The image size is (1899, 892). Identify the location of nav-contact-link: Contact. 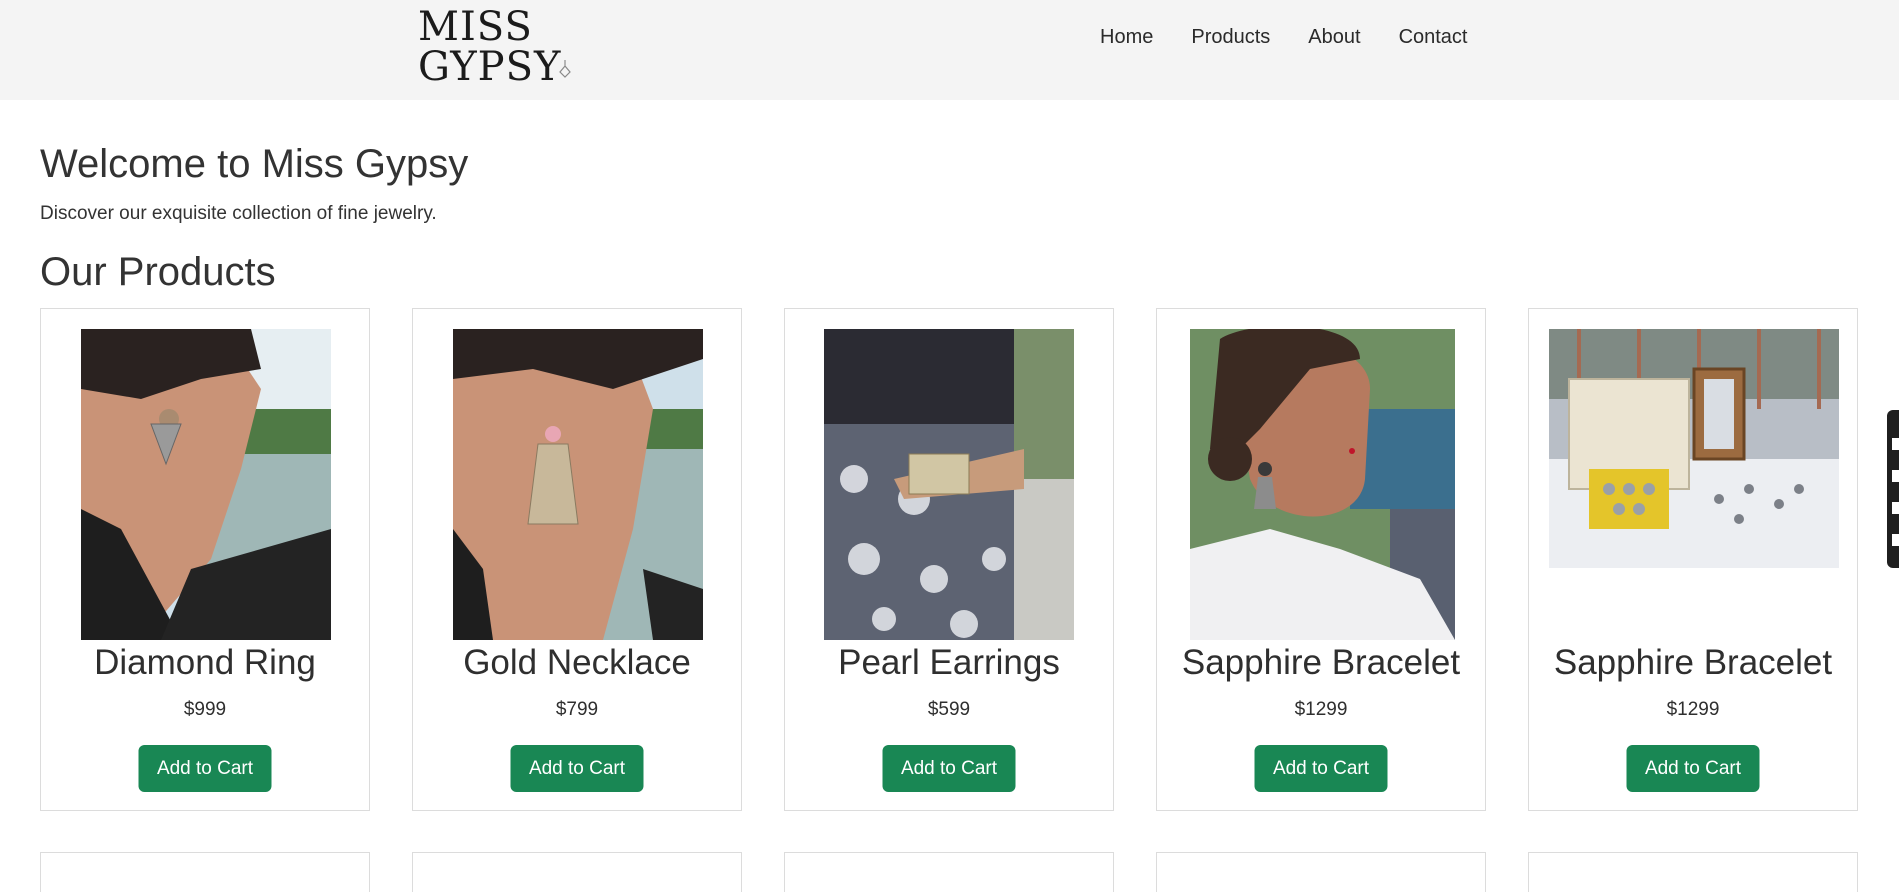
(1433, 37).